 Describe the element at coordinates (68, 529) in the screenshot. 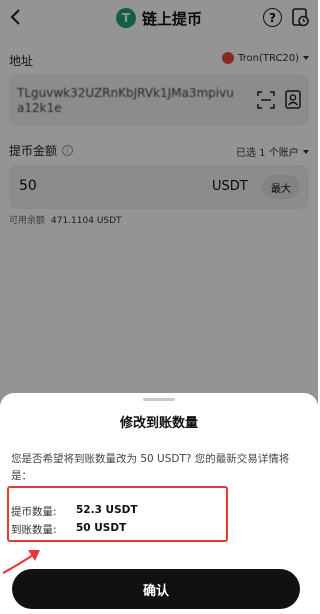

I see `received-amount-row: 到账数量: 50 USDT` at that location.